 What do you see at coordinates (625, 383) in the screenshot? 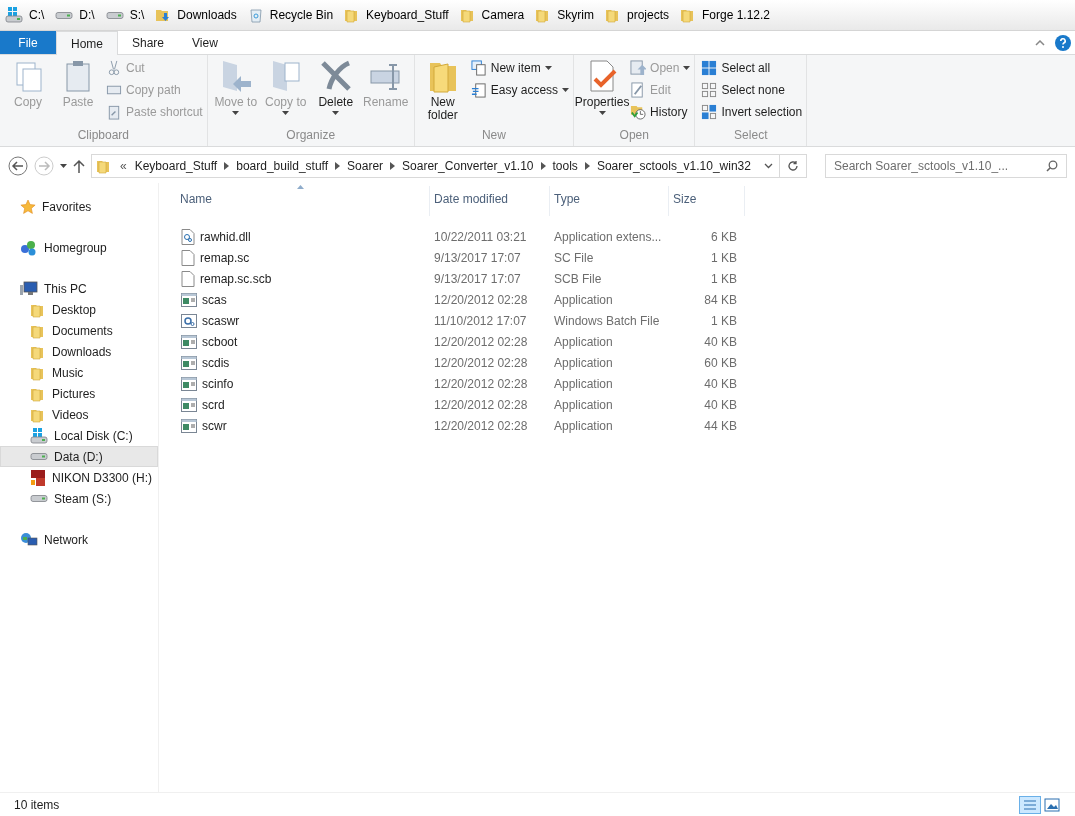
I see `file-row: scinfo 12/20/2012 02:28 Application 40 KB` at bounding box center [625, 383].